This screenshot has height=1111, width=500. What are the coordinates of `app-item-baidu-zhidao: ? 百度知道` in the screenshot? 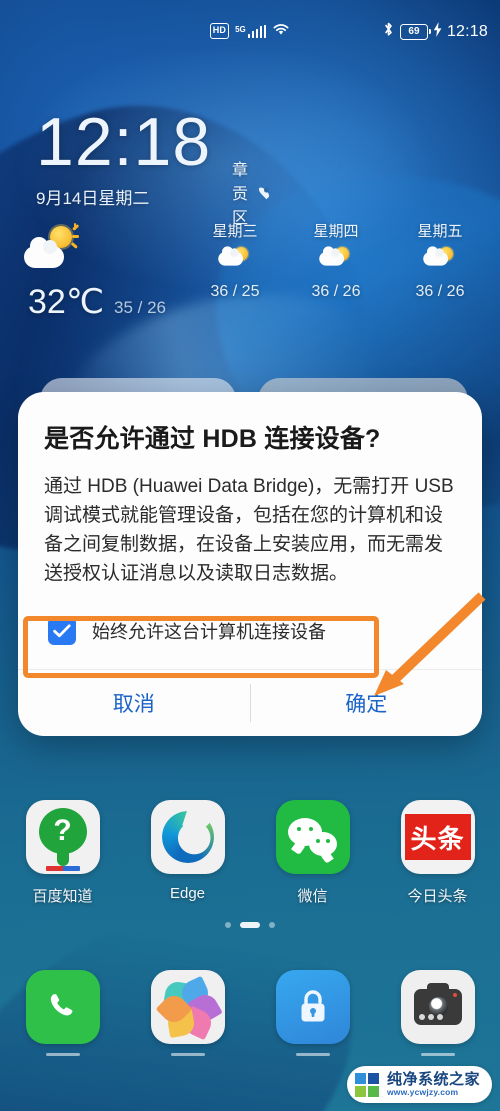 It's located at (62, 853).